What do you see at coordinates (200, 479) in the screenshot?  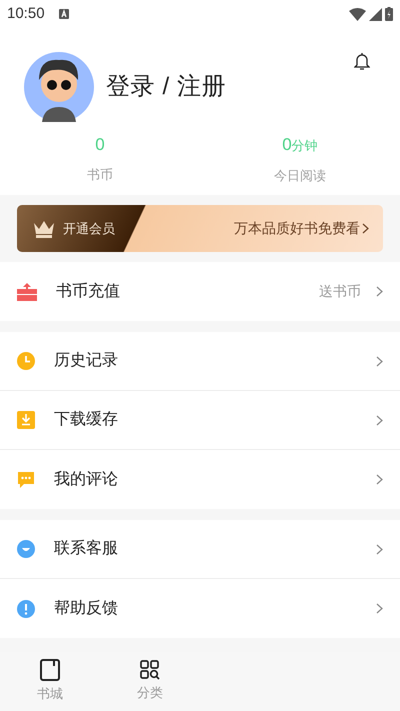 I see `menu-item: 我的评论` at bounding box center [200, 479].